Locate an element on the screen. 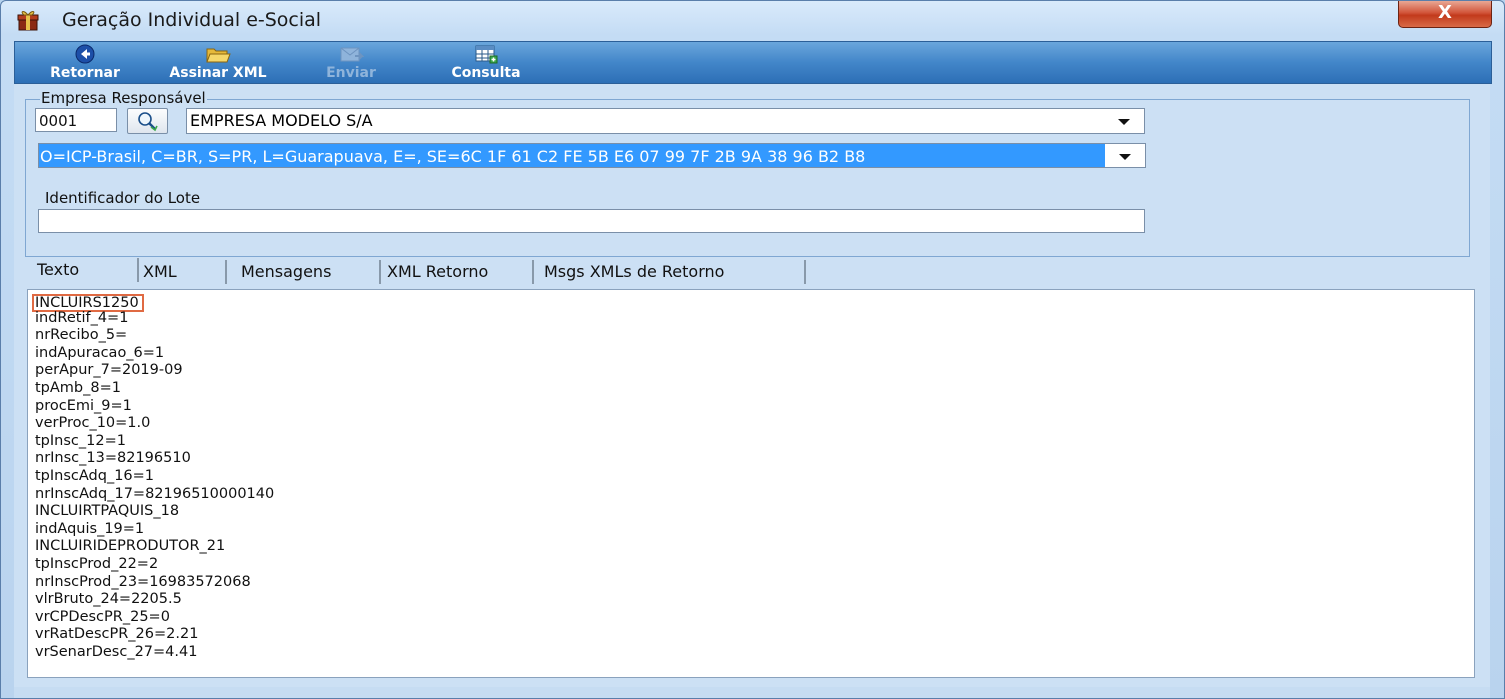 The width and height of the screenshot is (1505, 699). editor-line: nrRecibo_5= is located at coordinates (81, 335).